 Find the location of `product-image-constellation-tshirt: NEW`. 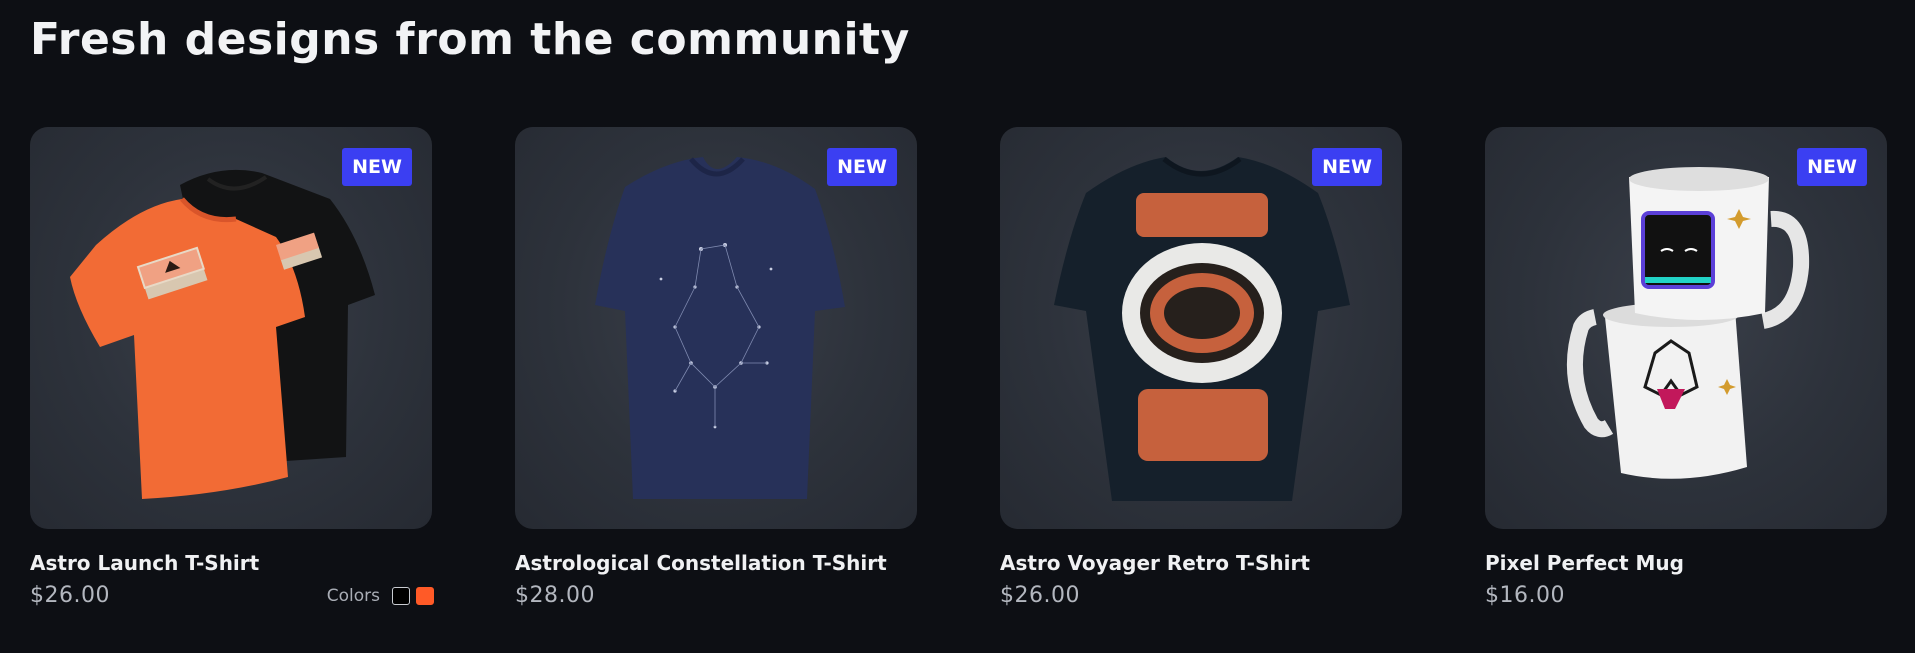

product-image-constellation-tshirt: NEW is located at coordinates (716, 328).